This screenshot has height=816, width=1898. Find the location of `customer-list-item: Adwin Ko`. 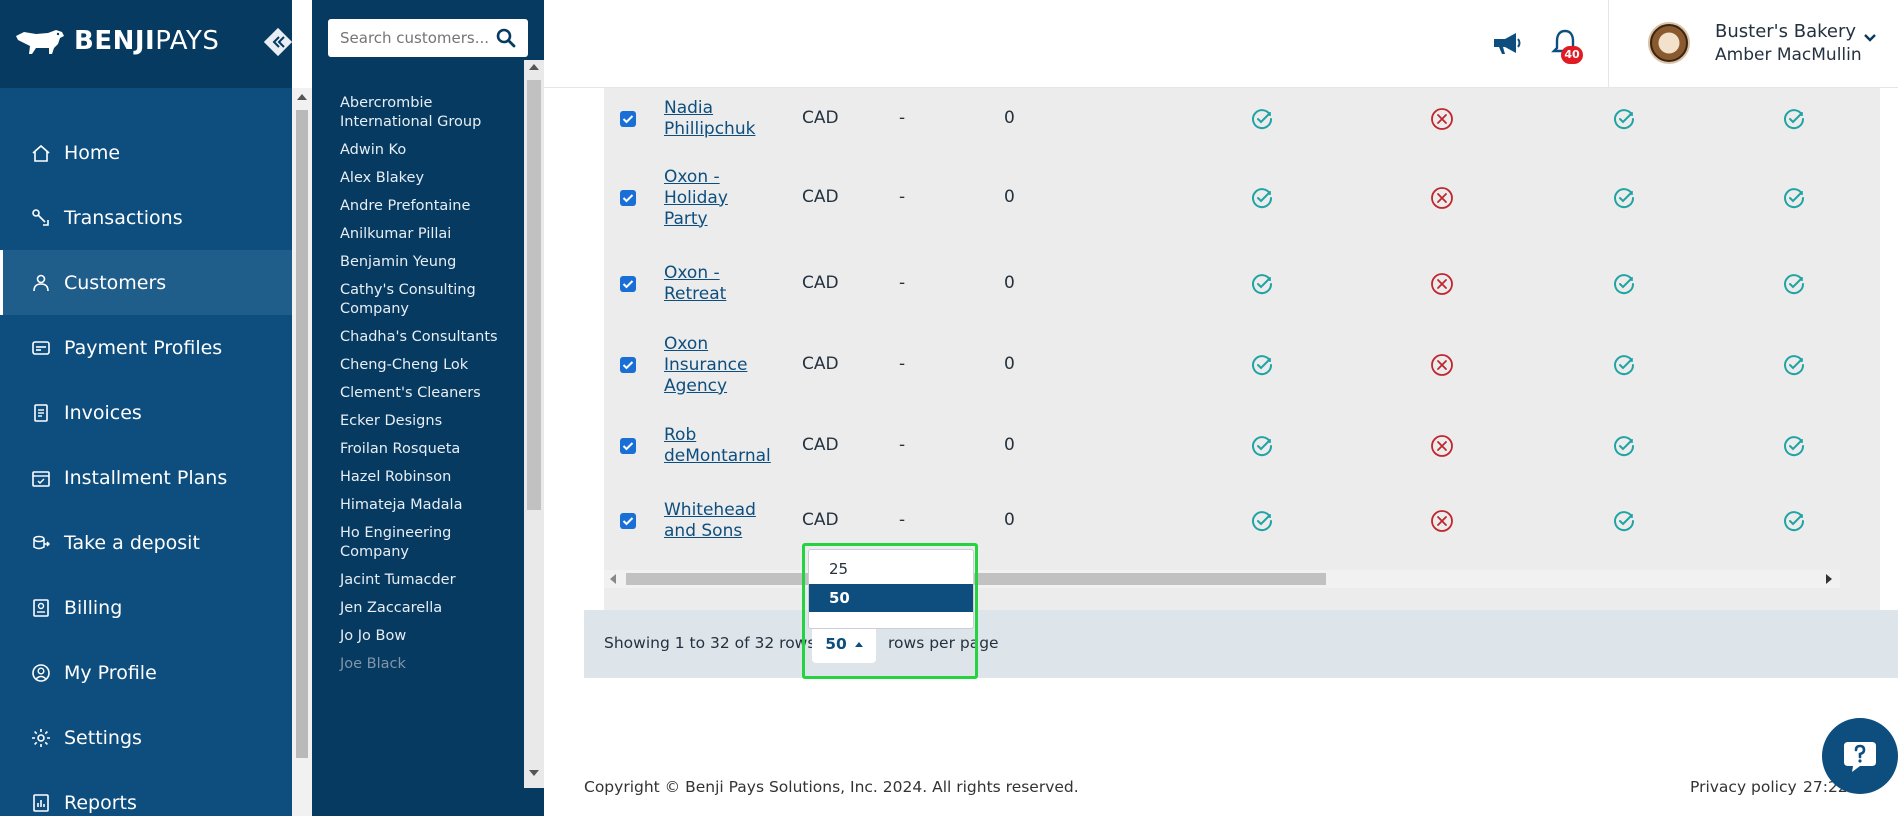

customer-list-item: Adwin Ko is located at coordinates (418, 151).